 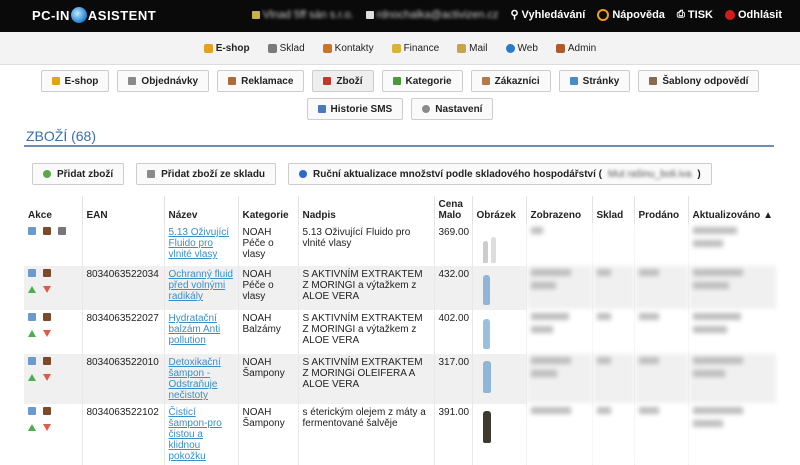 What do you see at coordinates (78, 174) in the screenshot?
I see `add-product-button: Přidat zboží` at bounding box center [78, 174].